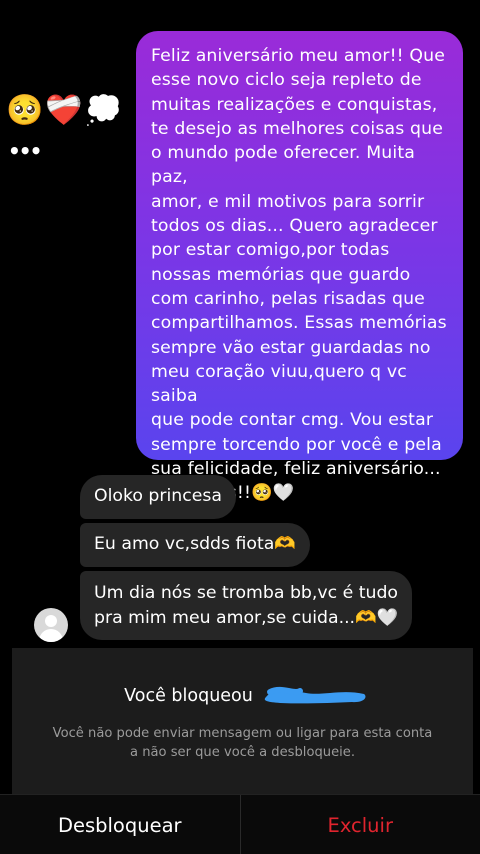 The height and width of the screenshot is (854, 480). I want to click on unblock-button: Desbloquear, so click(120, 824).